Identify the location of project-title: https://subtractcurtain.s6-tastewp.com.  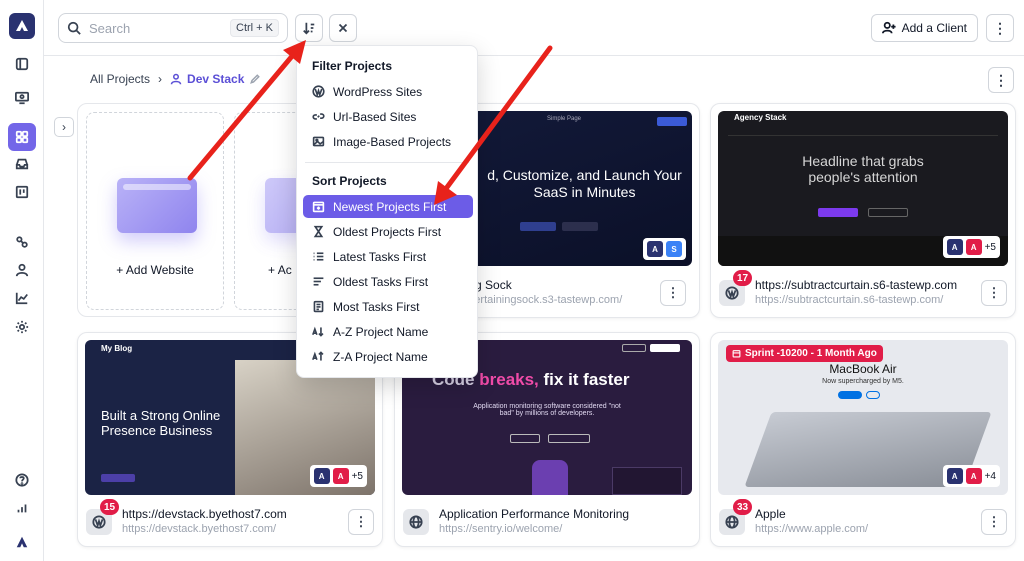
(856, 285).